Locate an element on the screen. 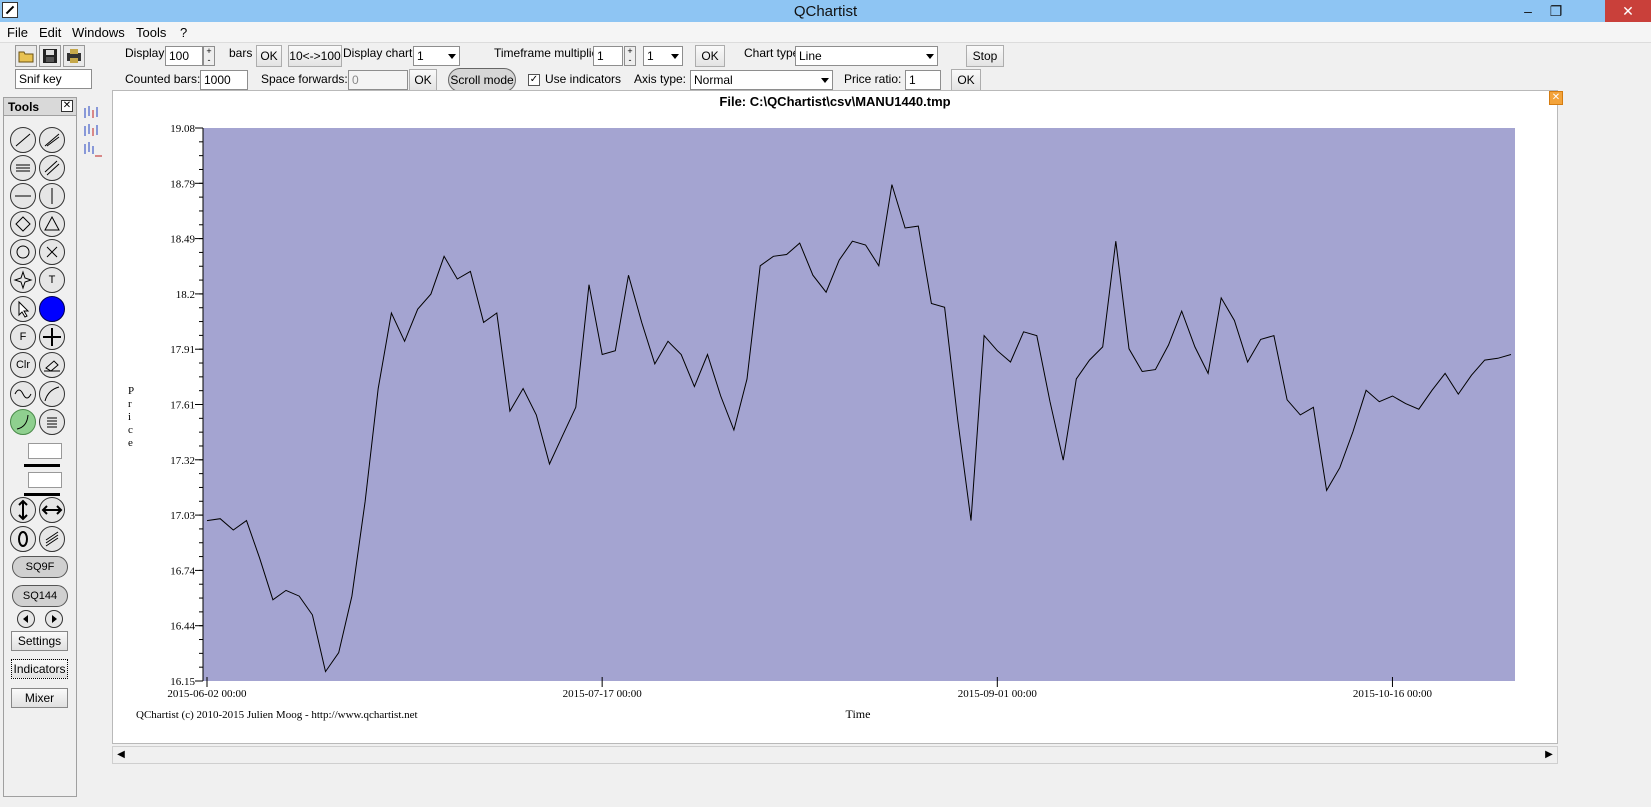 The height and width of the screenshot is (807, 1651). menu-edit: Edit is located at coordinates (50, 32).